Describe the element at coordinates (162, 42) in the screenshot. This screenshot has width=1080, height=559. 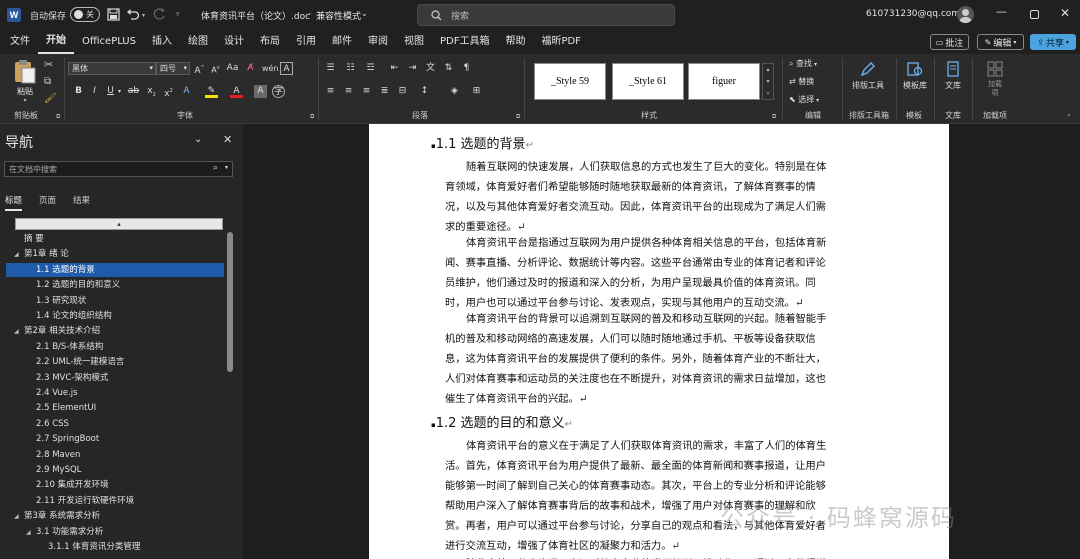
I see `tab-insert: 插入` at that location.